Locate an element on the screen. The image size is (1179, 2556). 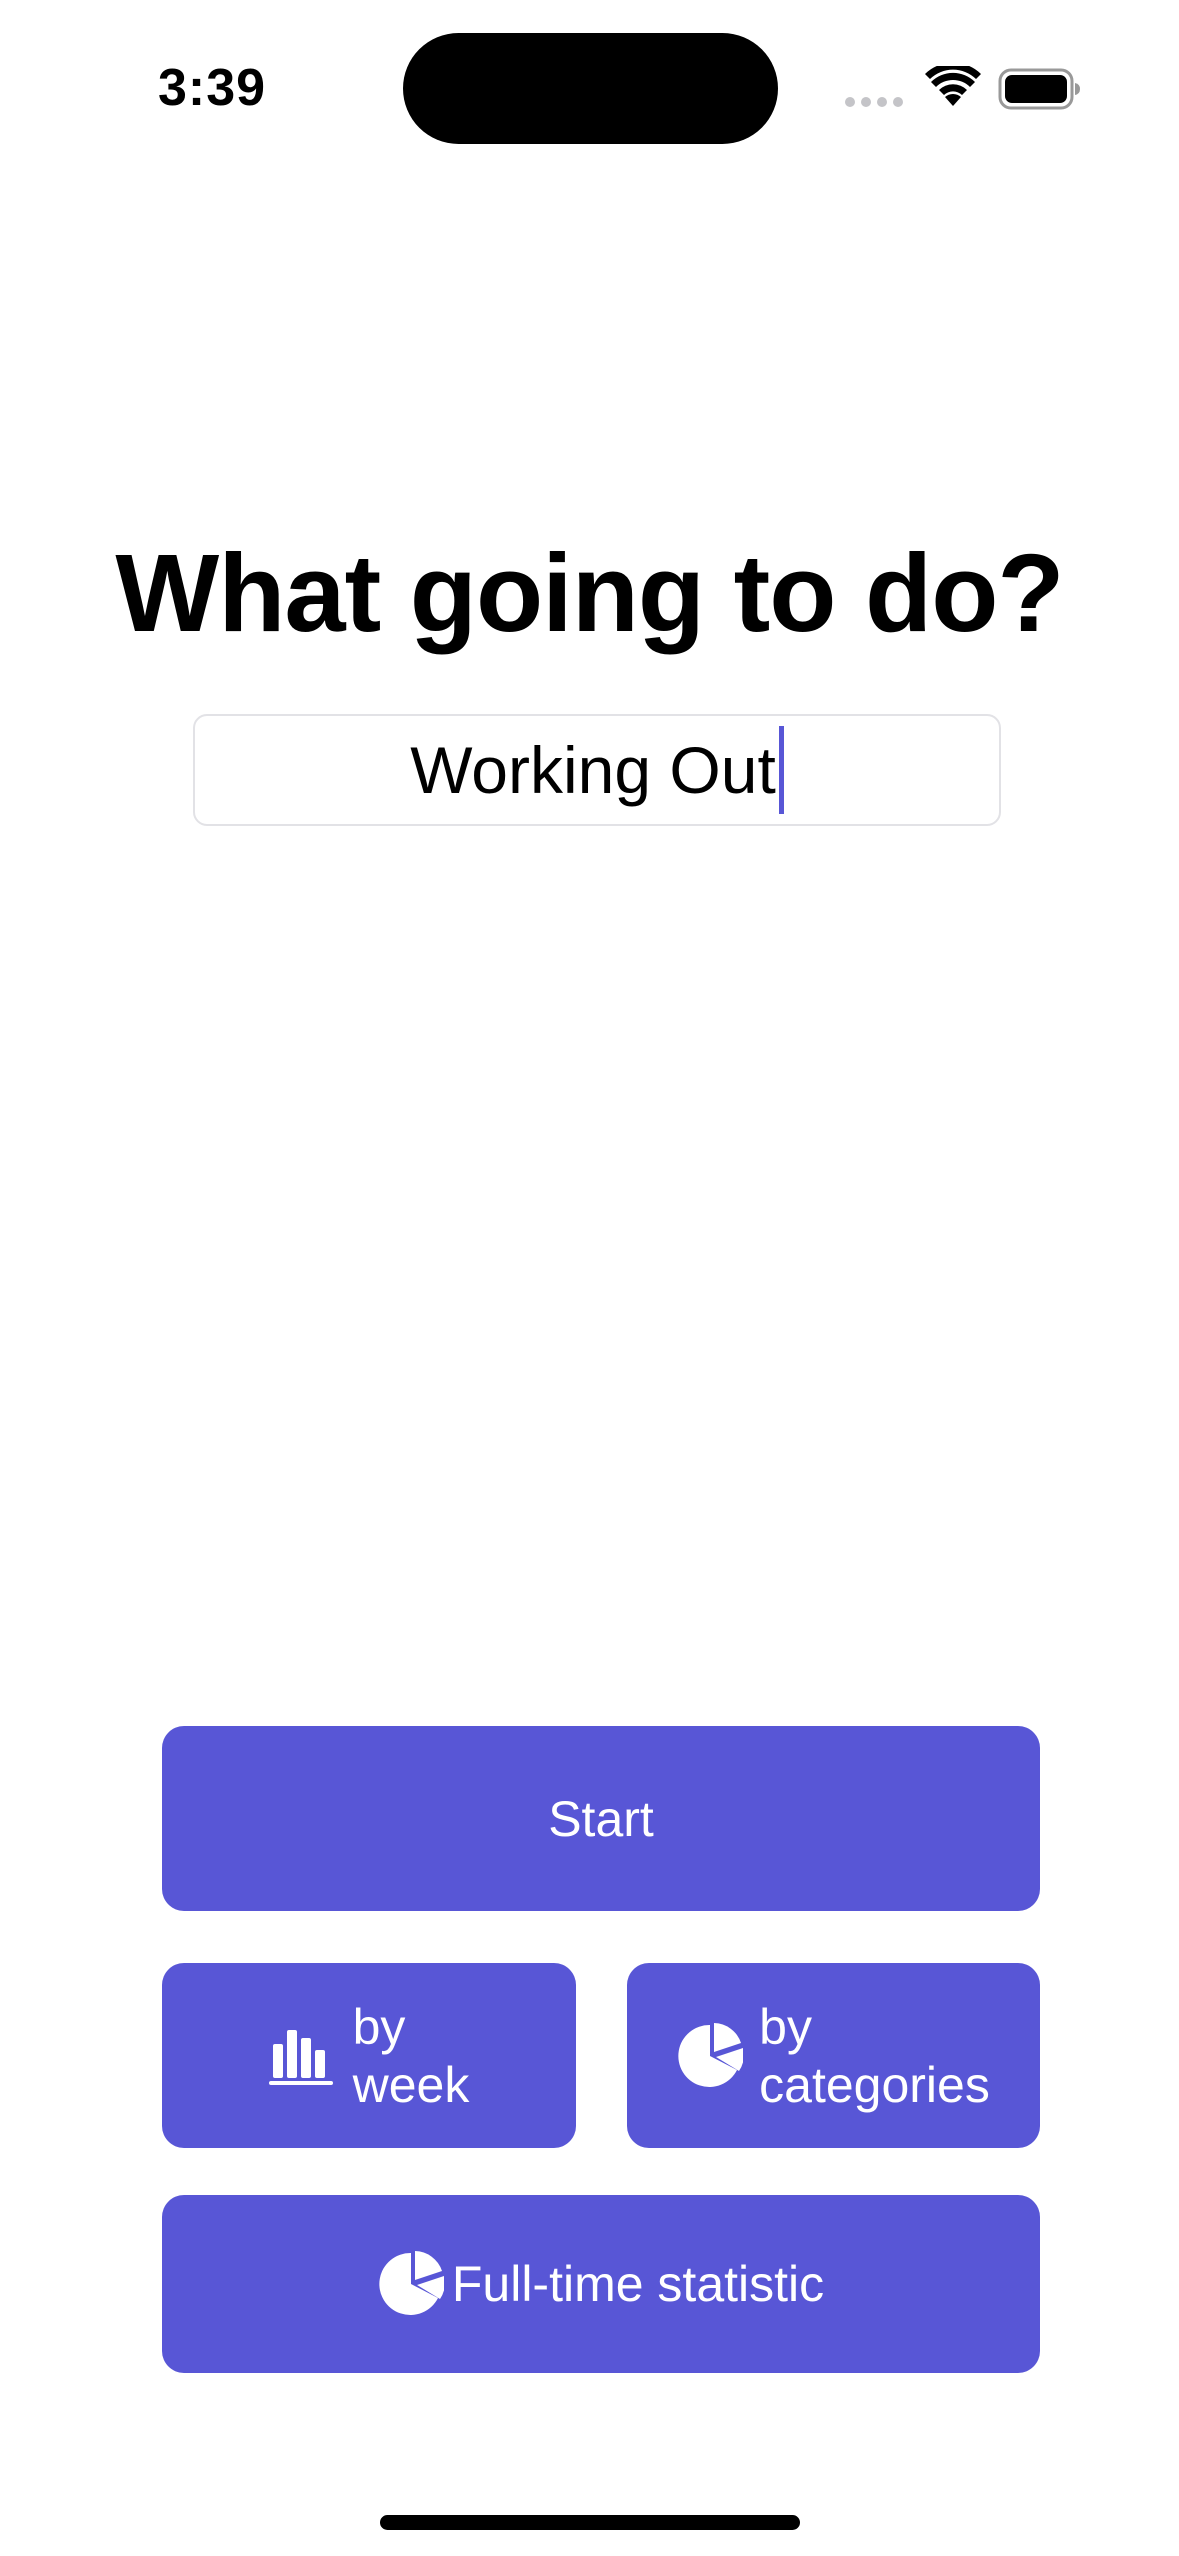
by-week-label-line1: by is located at coordinates (379, 2026).